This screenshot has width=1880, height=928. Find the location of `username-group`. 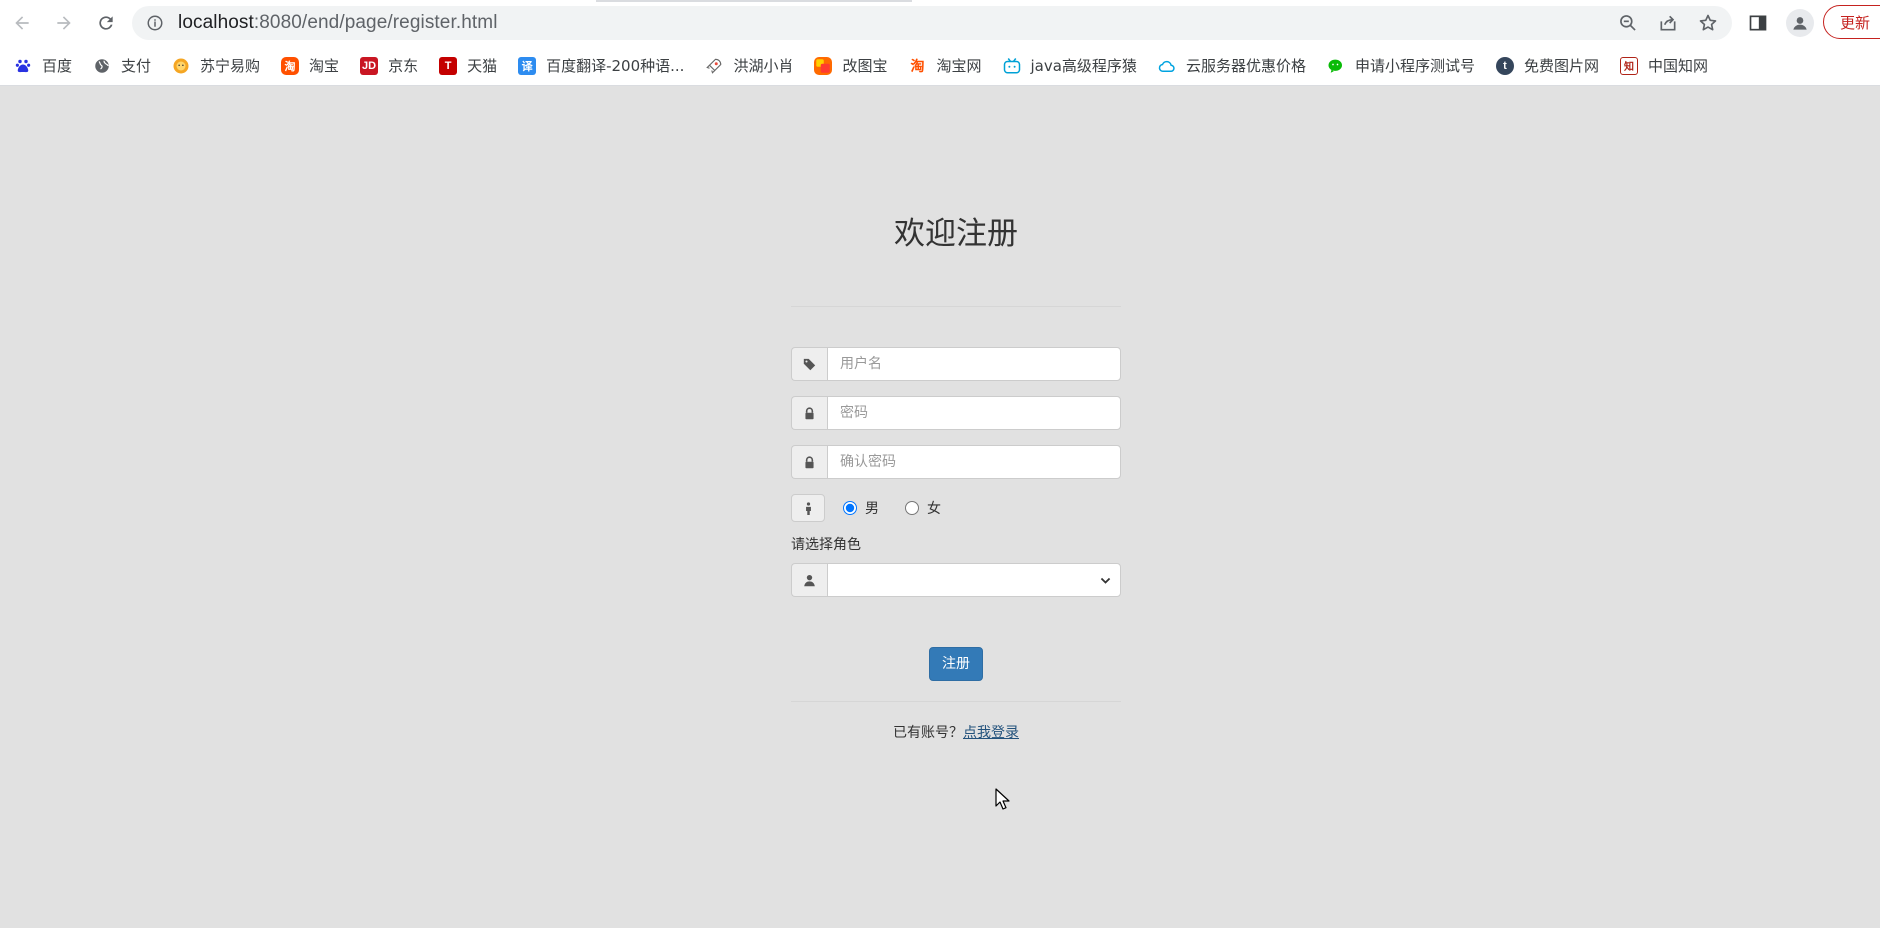

username-group is located at coordinates (956, 364).